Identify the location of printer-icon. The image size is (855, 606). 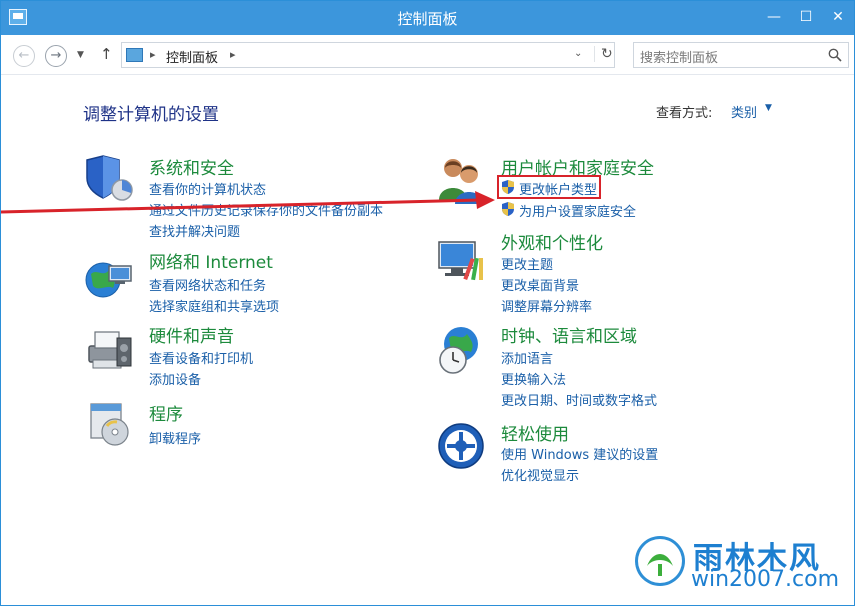
(109, 350).